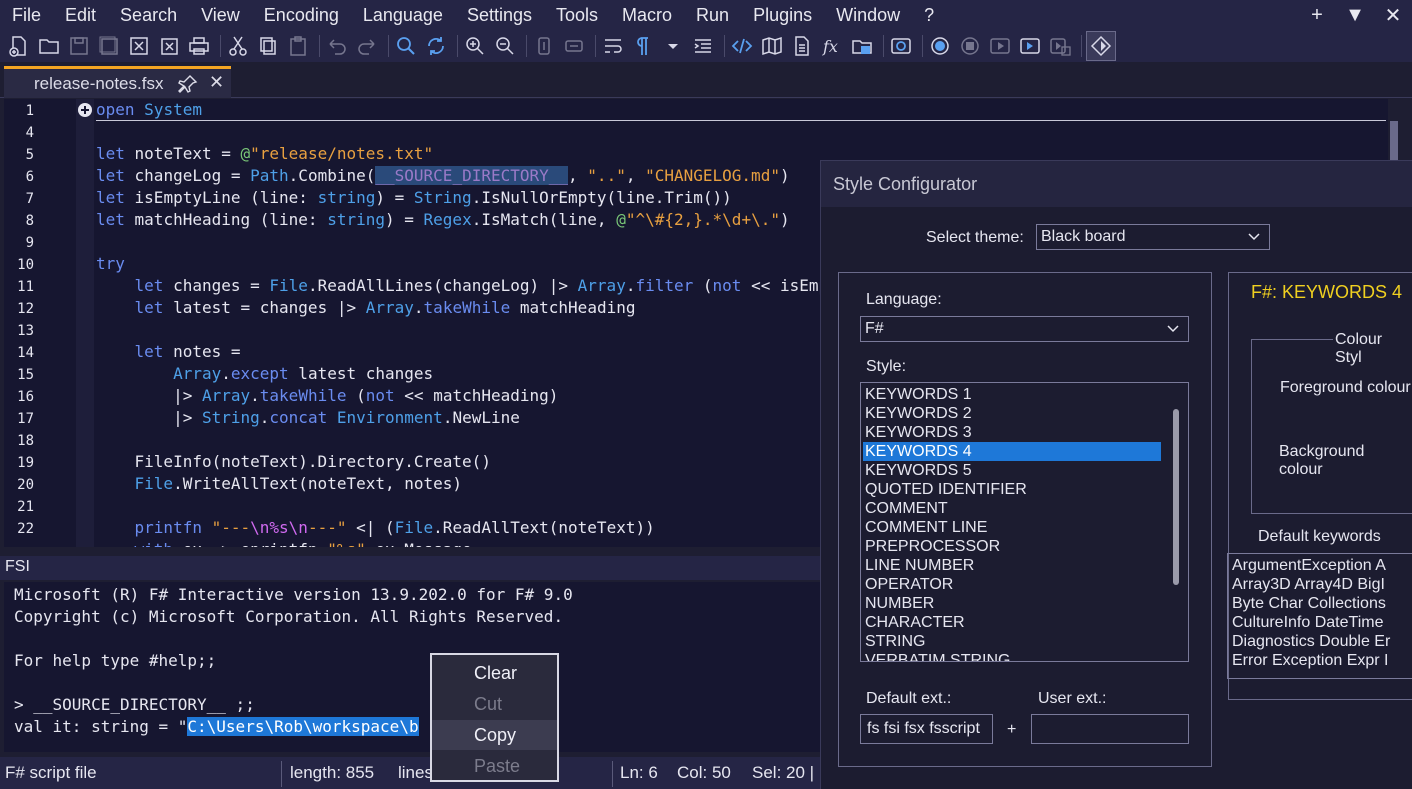 The image size is (1412, 789). Describe the element at coordinates (772, 46) in the screenshot. I see `document-map-icon` at that location.